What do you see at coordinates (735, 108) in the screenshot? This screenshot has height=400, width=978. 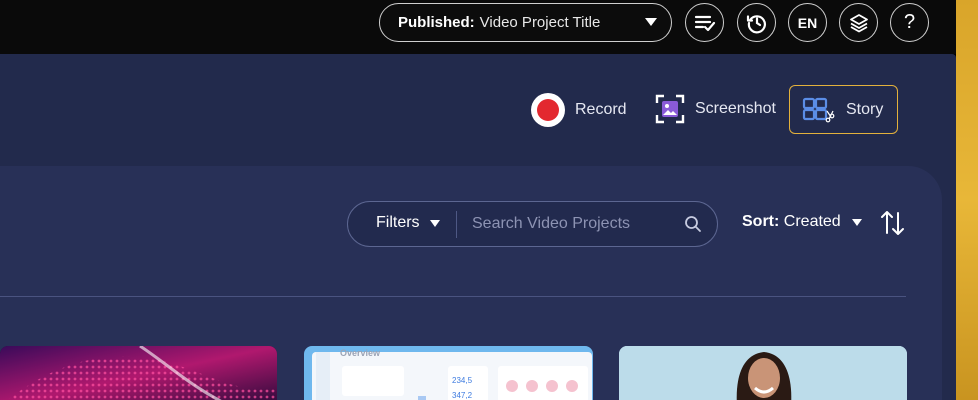 I see `screenshot-label: Screenshot` at bounding box center [735, 108].